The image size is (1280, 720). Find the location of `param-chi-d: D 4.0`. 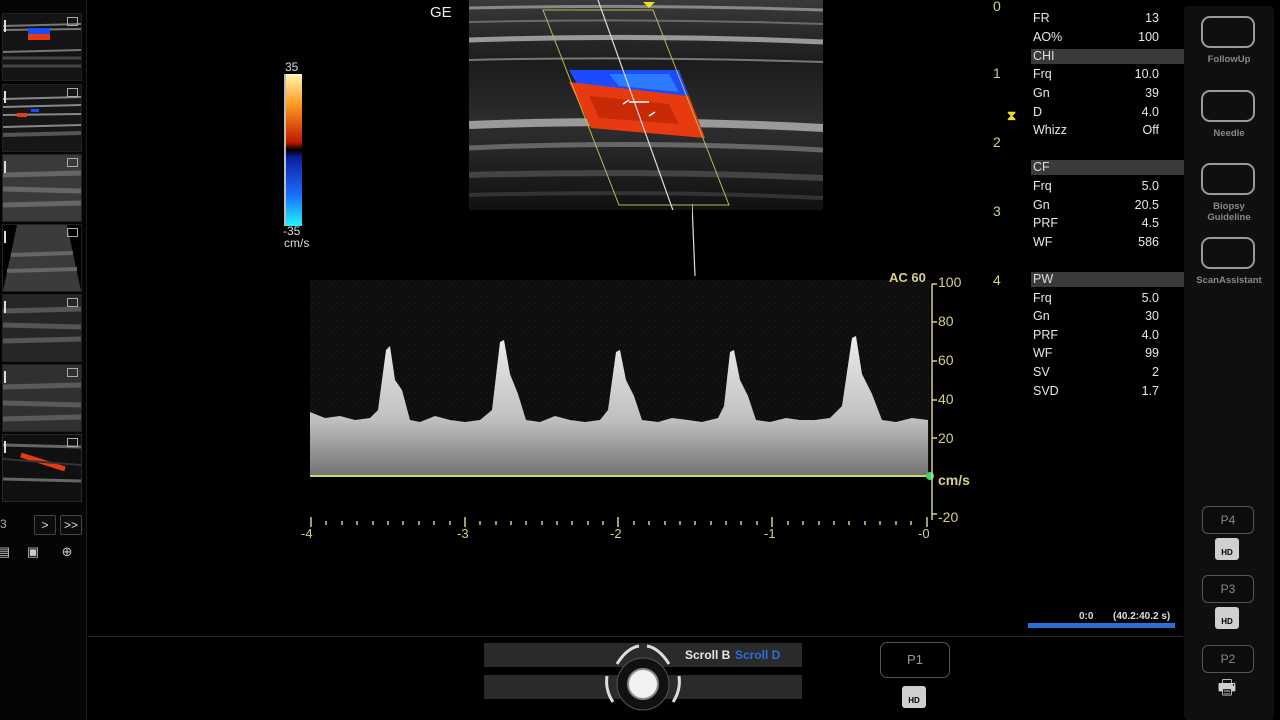

param-chi-d: D 4.0 is located at coordinates (1096, 112).